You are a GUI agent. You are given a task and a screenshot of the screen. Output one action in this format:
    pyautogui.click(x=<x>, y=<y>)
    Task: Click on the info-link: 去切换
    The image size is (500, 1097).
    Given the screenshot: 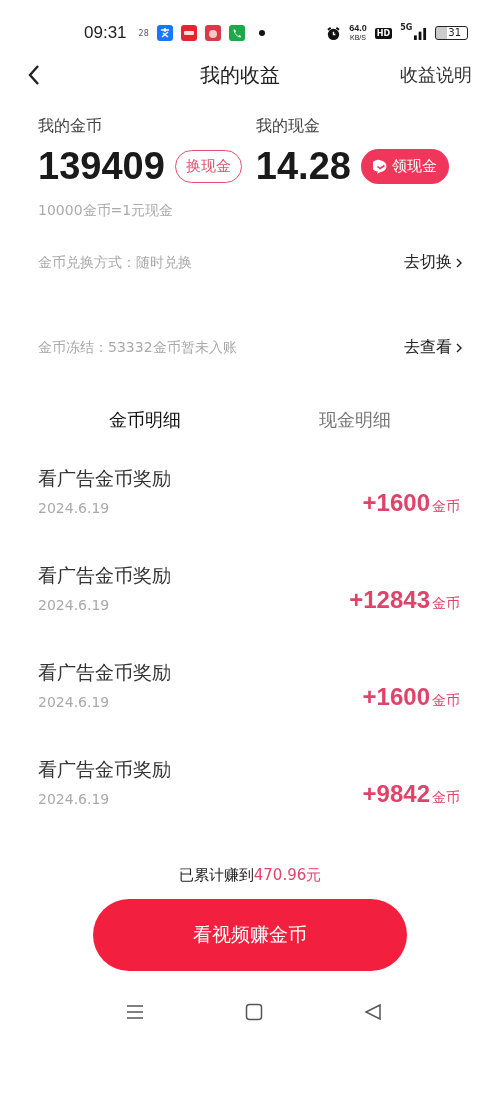 What is the action you would take?
    pyautogui.click(x=433, y=262)
    